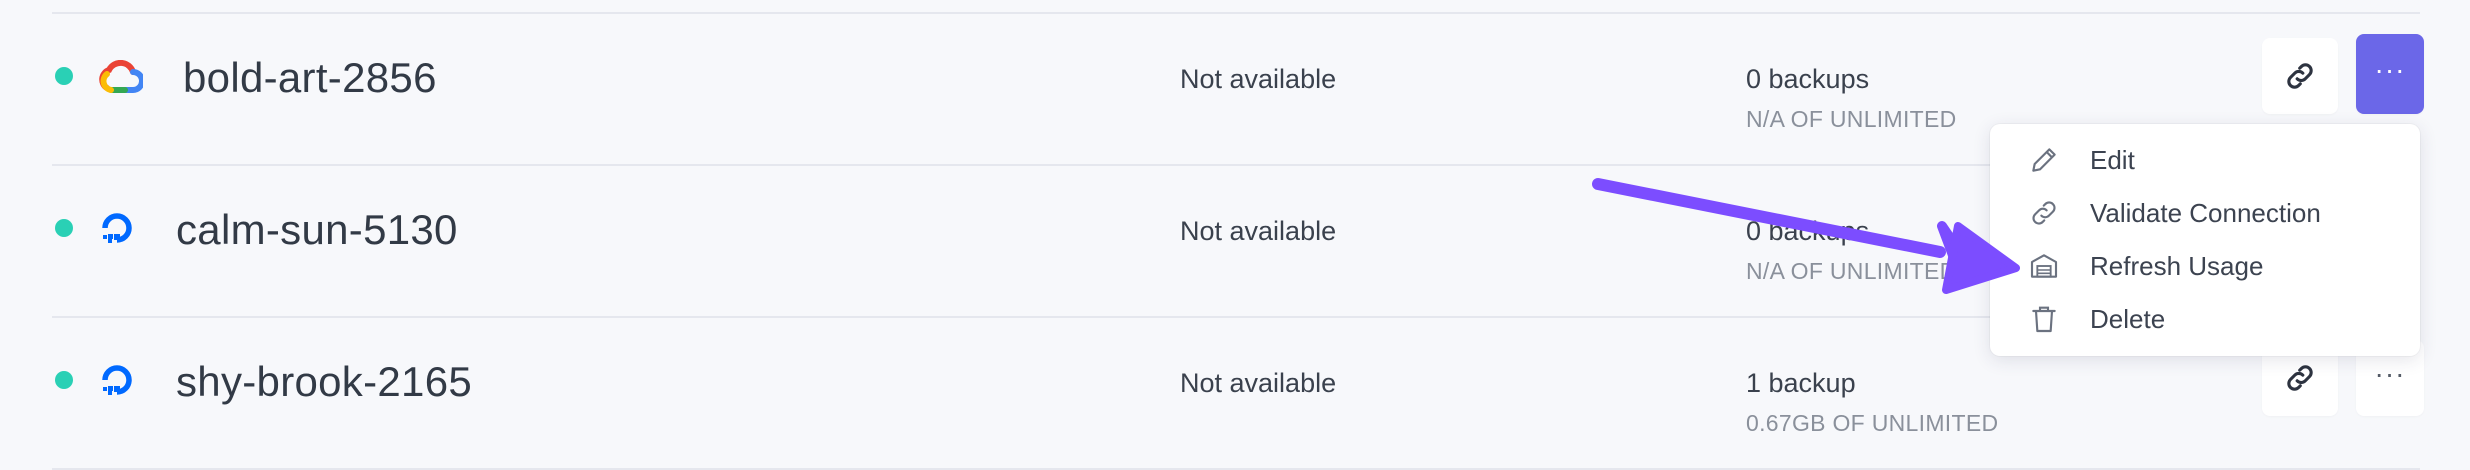  Describe the element at coordinates (2205, 160) in the screenshot. I see `menu-item-edit: Edit` at that location.